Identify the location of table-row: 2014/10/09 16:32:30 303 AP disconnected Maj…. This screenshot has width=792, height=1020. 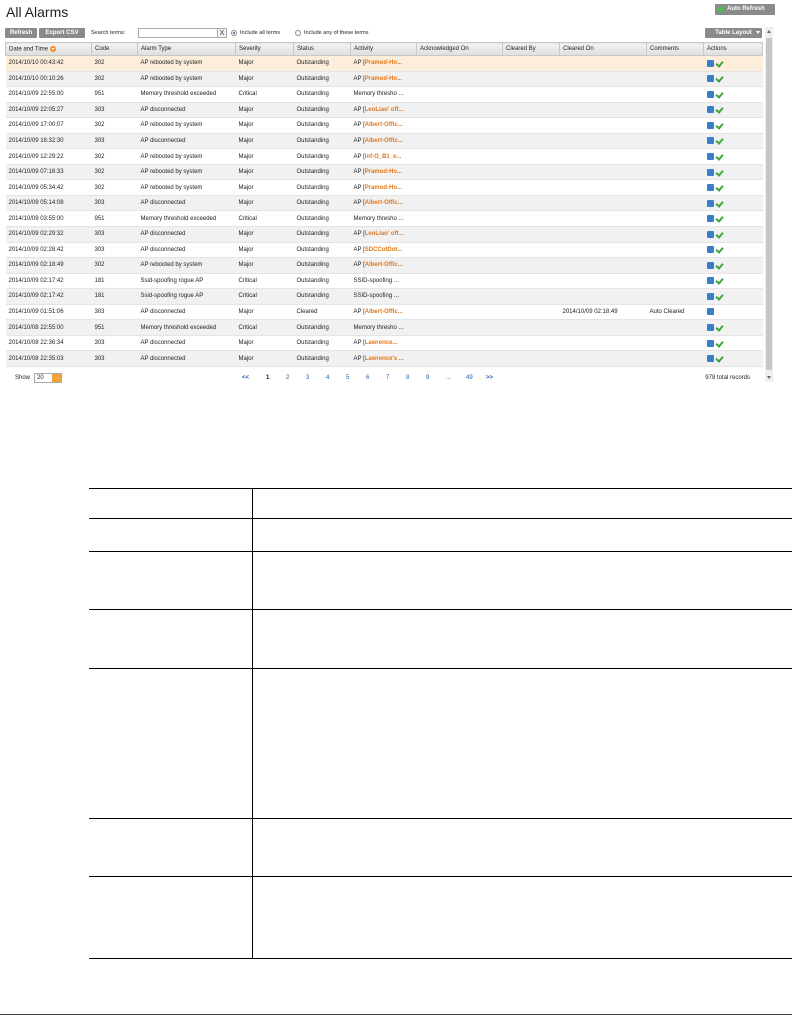
(384, 141).